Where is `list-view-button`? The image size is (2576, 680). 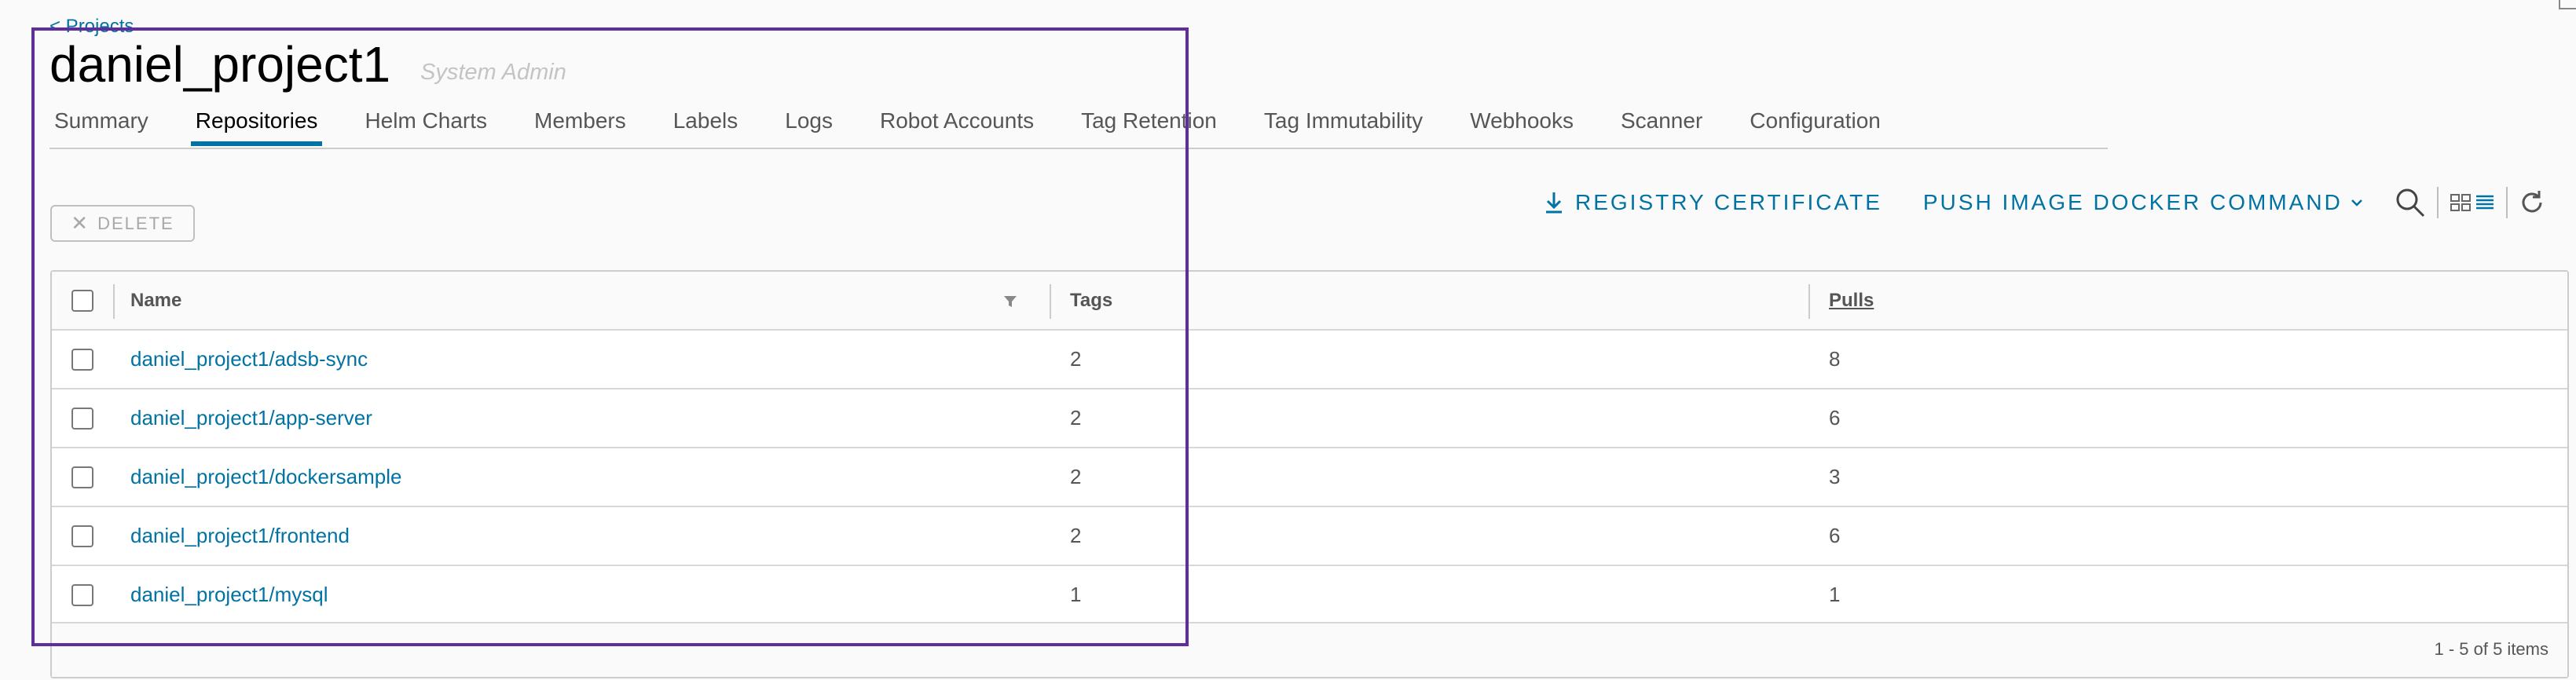
list-view-button is located at coordinates (2485, 203).